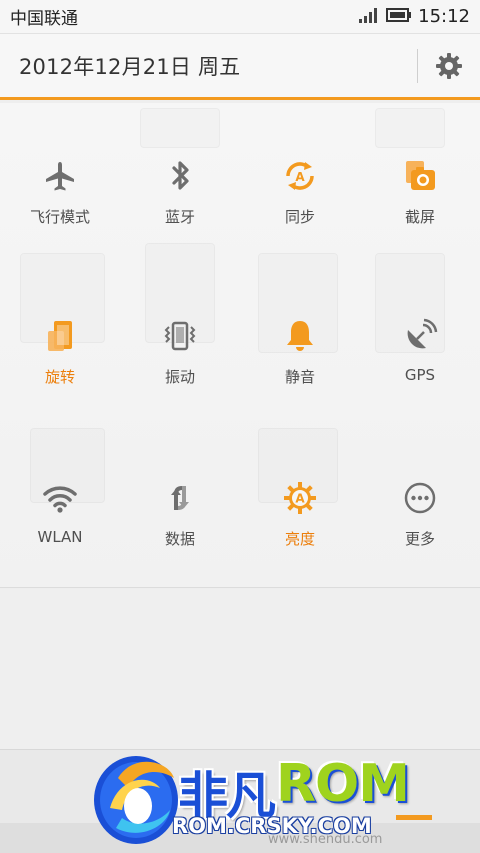  Describe the element at coordinates (44, 19) in the screenshot. I see `carrier-name: 中国联通` at that location.